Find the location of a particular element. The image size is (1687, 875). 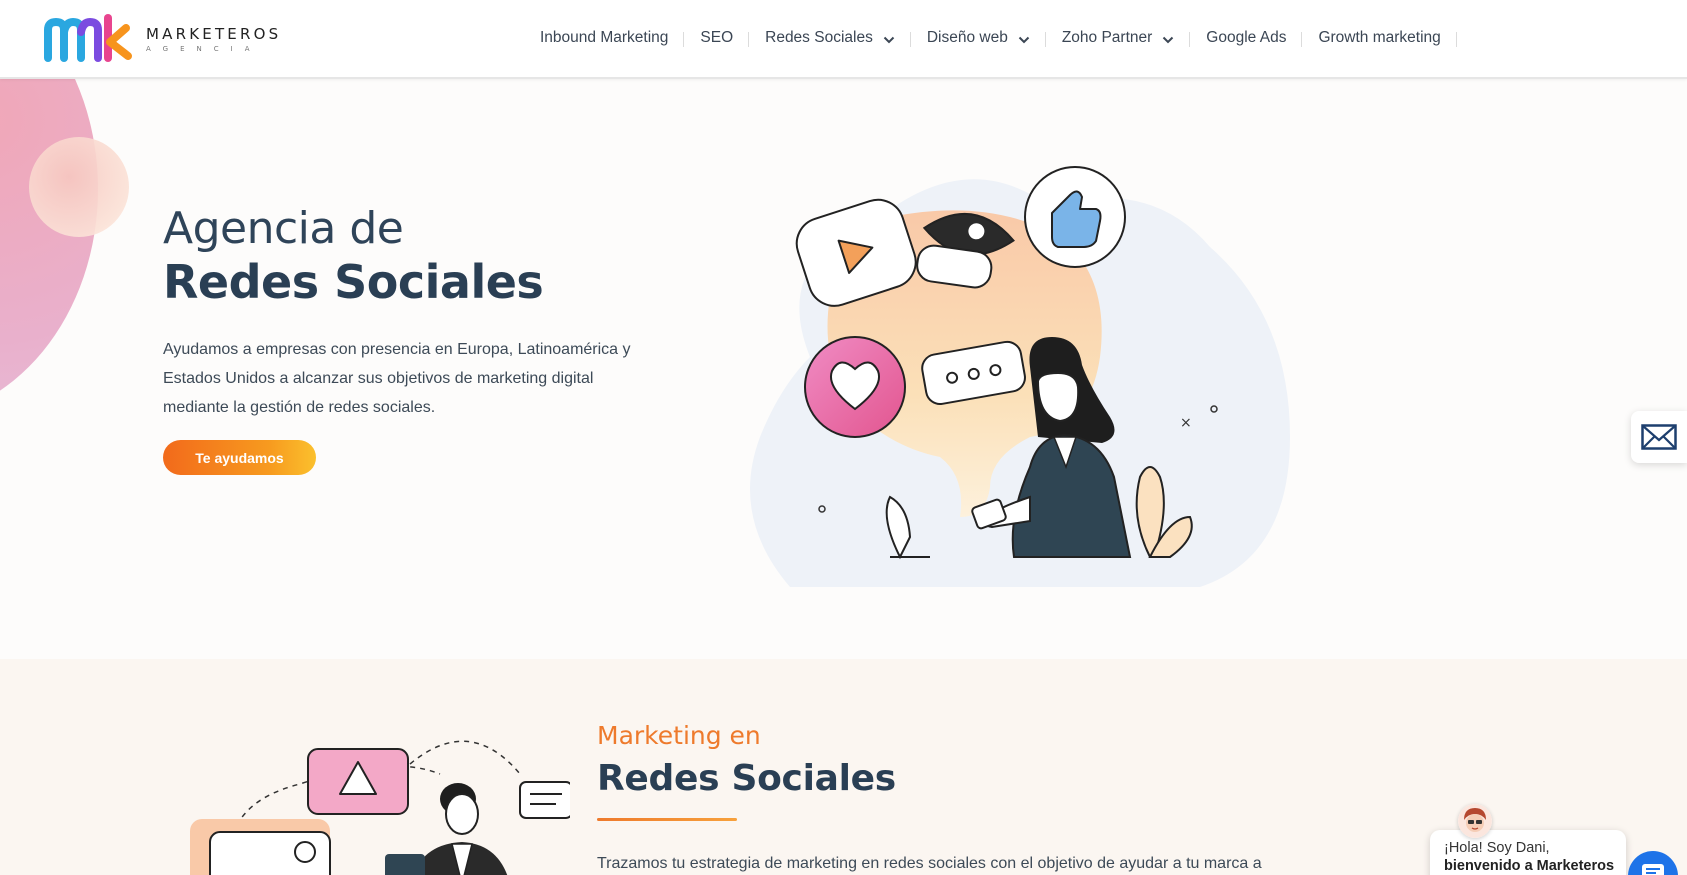

nav-label: Diseño web is located at coordinates (967, 37).